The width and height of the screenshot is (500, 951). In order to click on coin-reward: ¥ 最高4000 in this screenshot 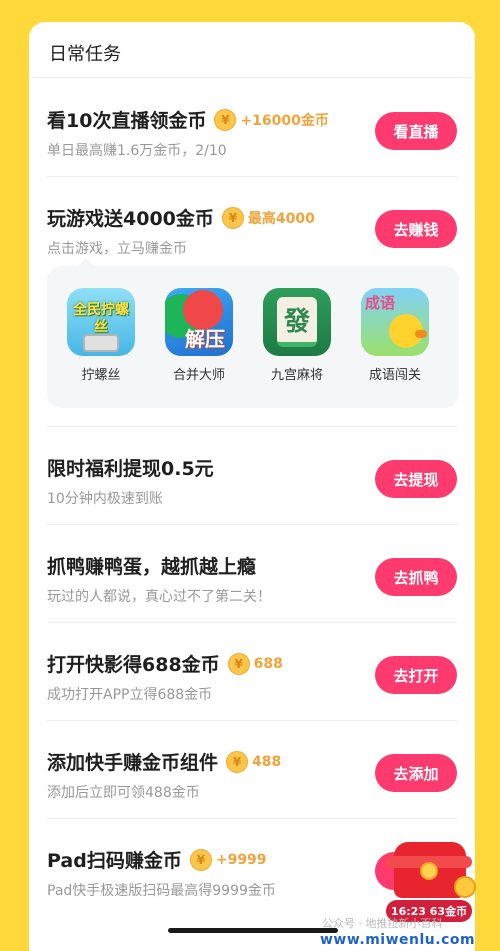, I will do `click(268, 217)`.